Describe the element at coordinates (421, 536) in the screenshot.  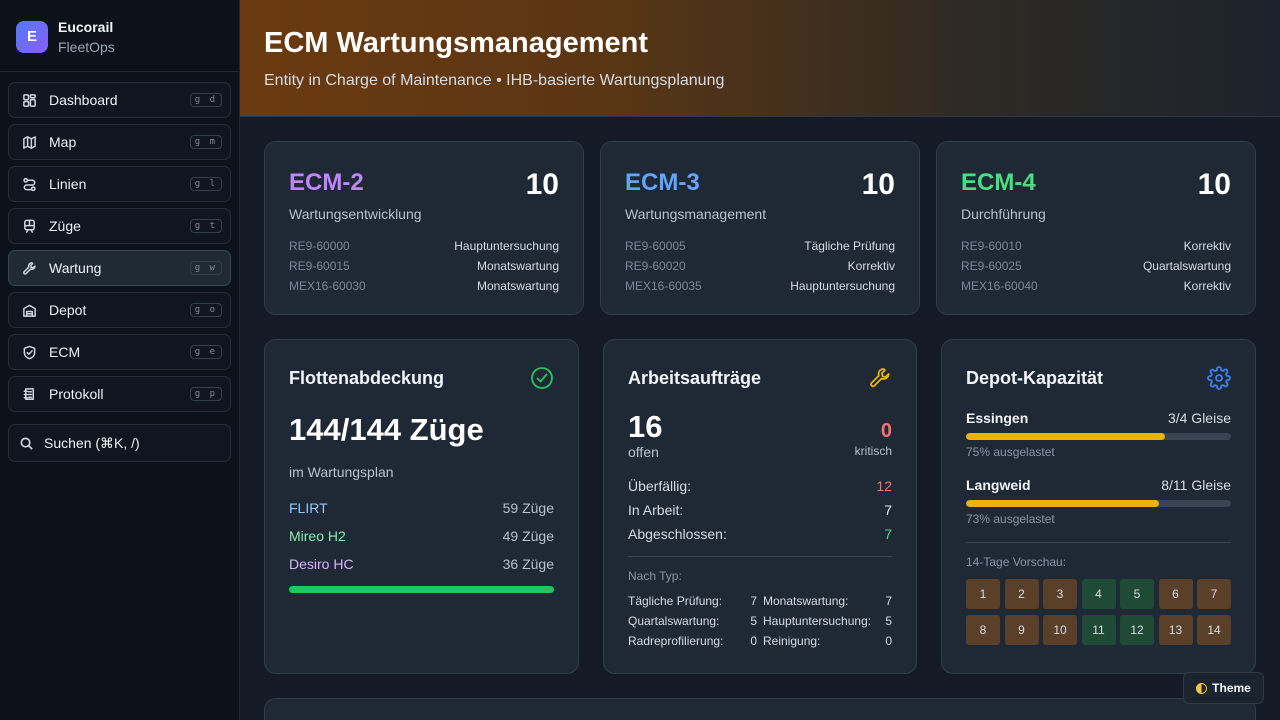
I see `list-item: Mireo H2 49 Züge` at that location.